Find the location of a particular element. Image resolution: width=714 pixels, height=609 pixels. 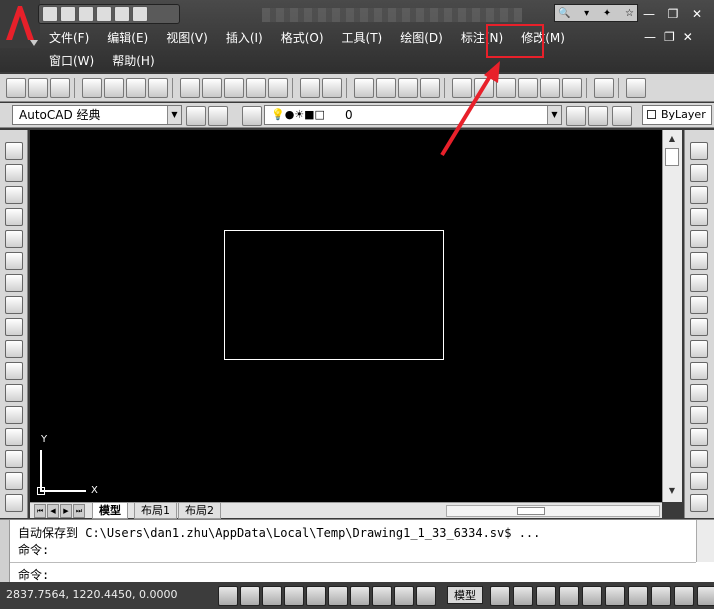

dynamic-ucs-icon is located at coordinates (360, 596).